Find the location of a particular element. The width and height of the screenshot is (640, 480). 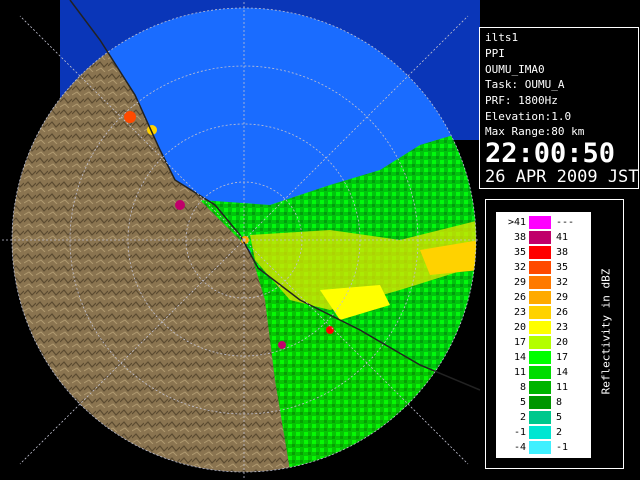

legend-row: 38 41 is located at coordinates (543, 237).